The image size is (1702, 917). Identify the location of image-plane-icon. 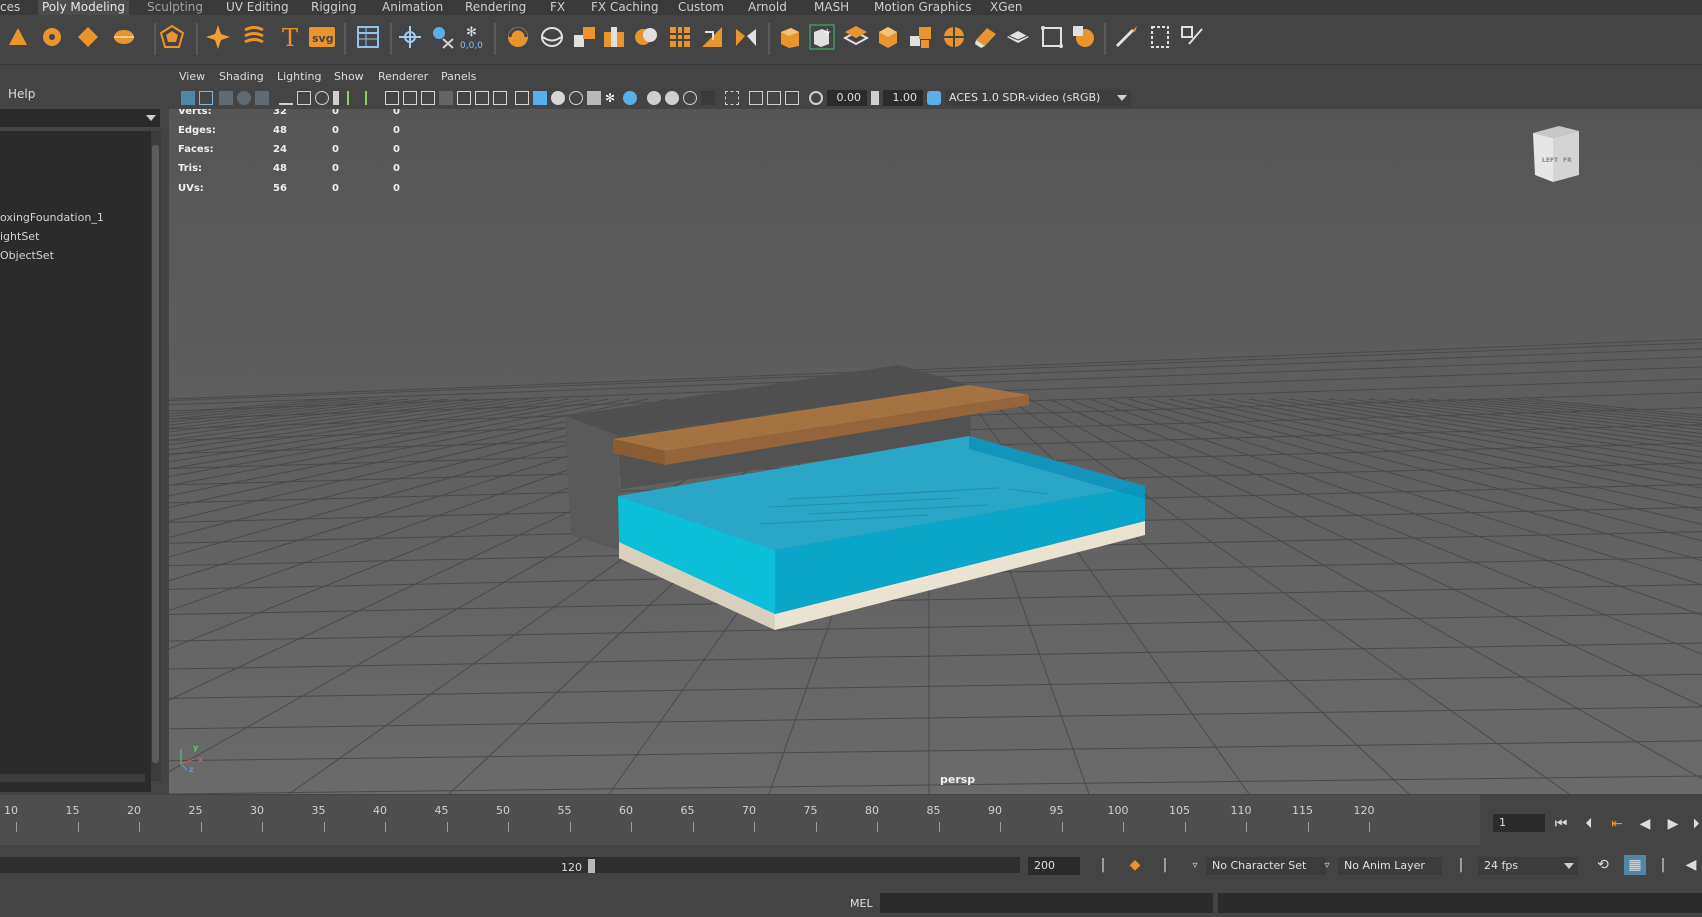
(244, 98).